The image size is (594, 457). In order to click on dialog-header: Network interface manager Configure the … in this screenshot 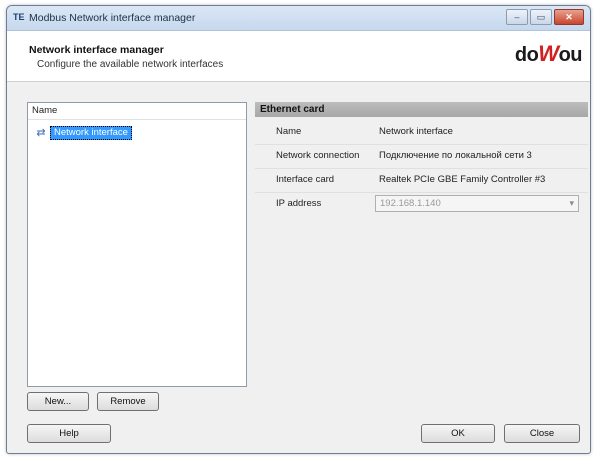, I will do `click(298, 56)`.